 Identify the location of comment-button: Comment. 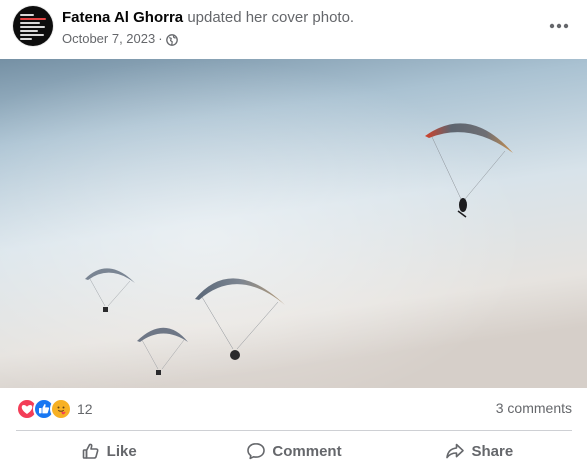
(293, 451).